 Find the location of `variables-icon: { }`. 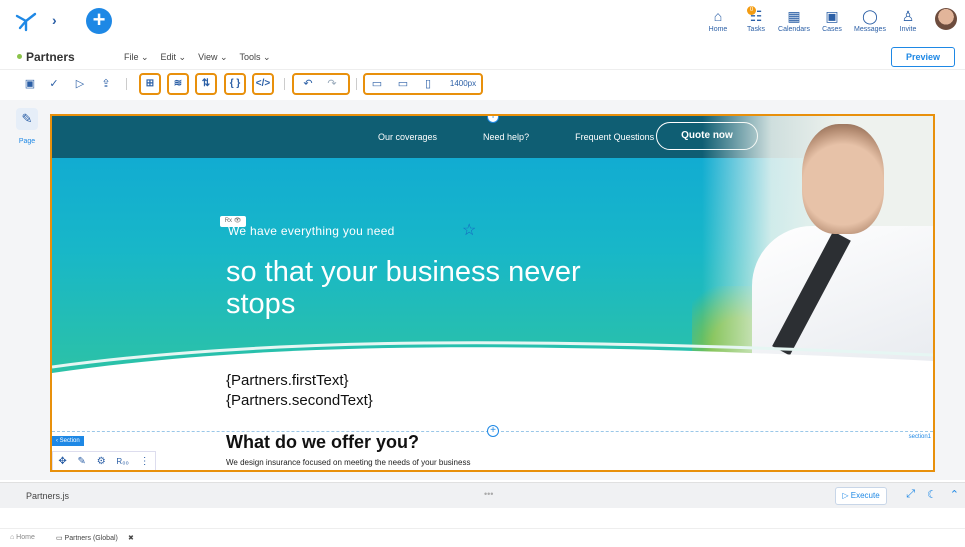

variables-icon: { } is located at coordinates (235, 84).